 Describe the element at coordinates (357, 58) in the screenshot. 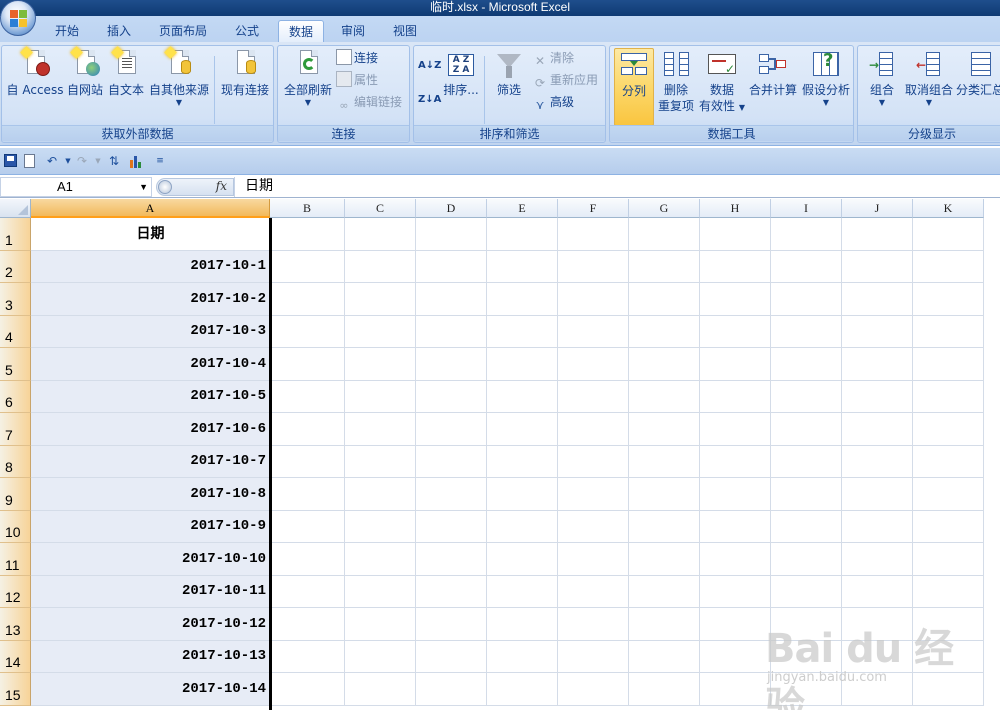

I see `connections-button: 连接` at that location.